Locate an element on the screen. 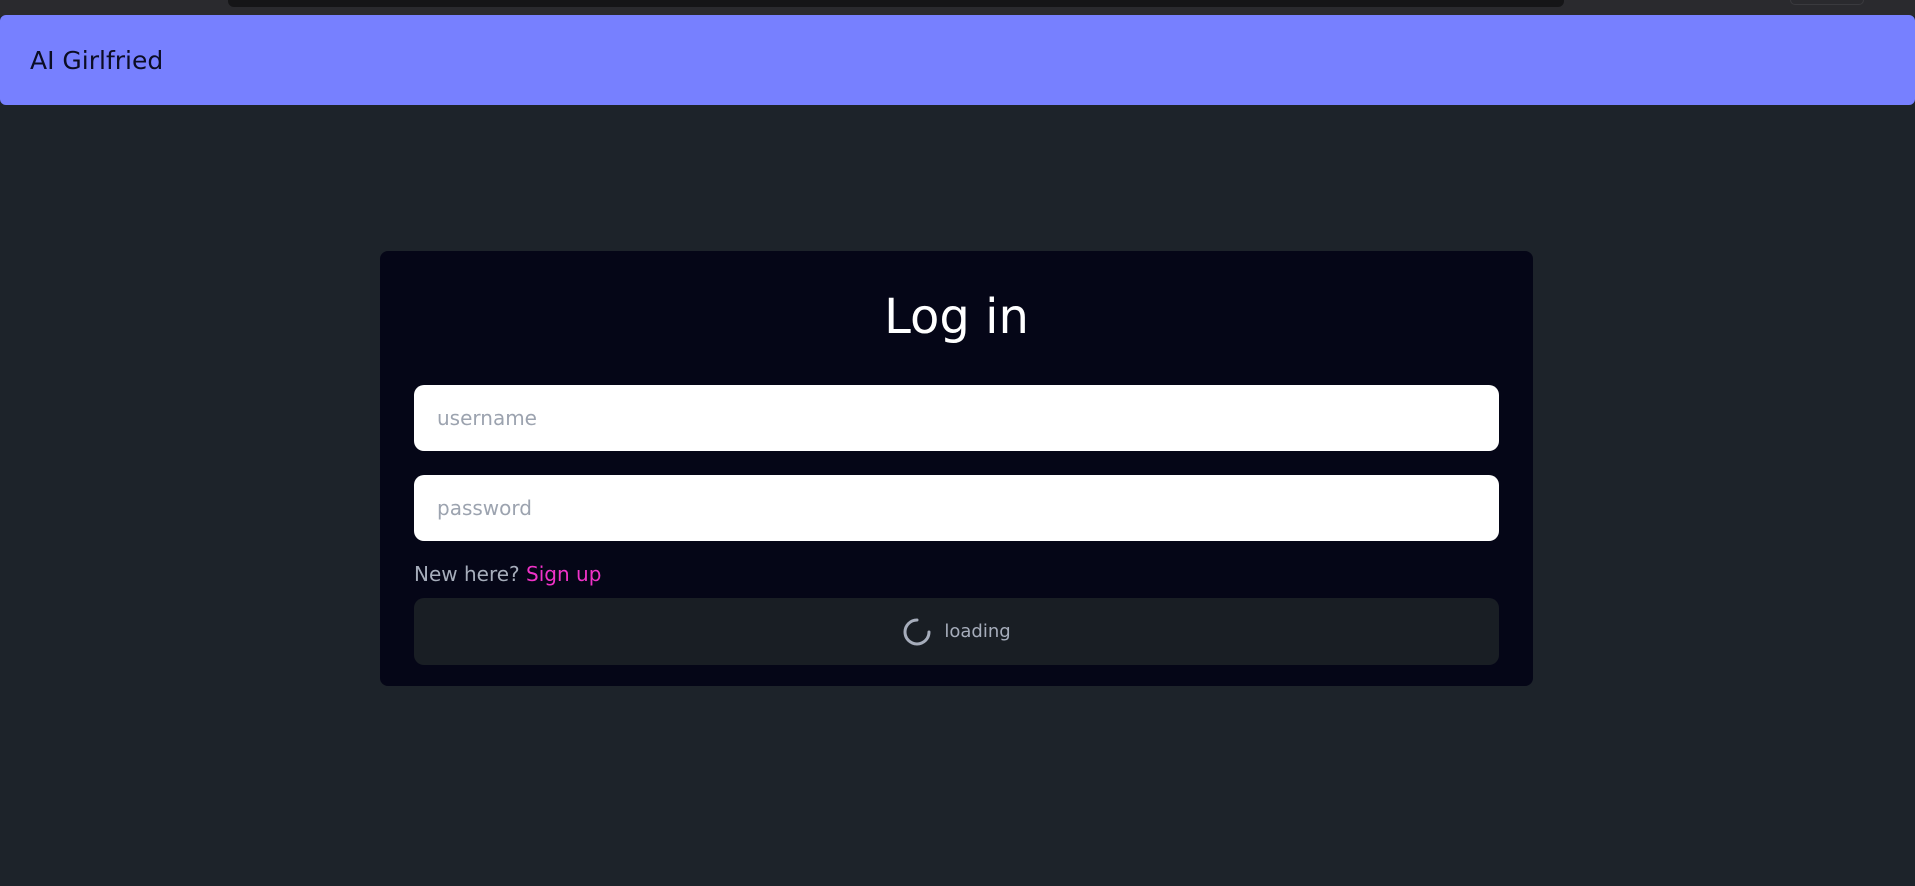 This screenshot has width=1915, height=886. password-input is located at coordinates (956, 508).